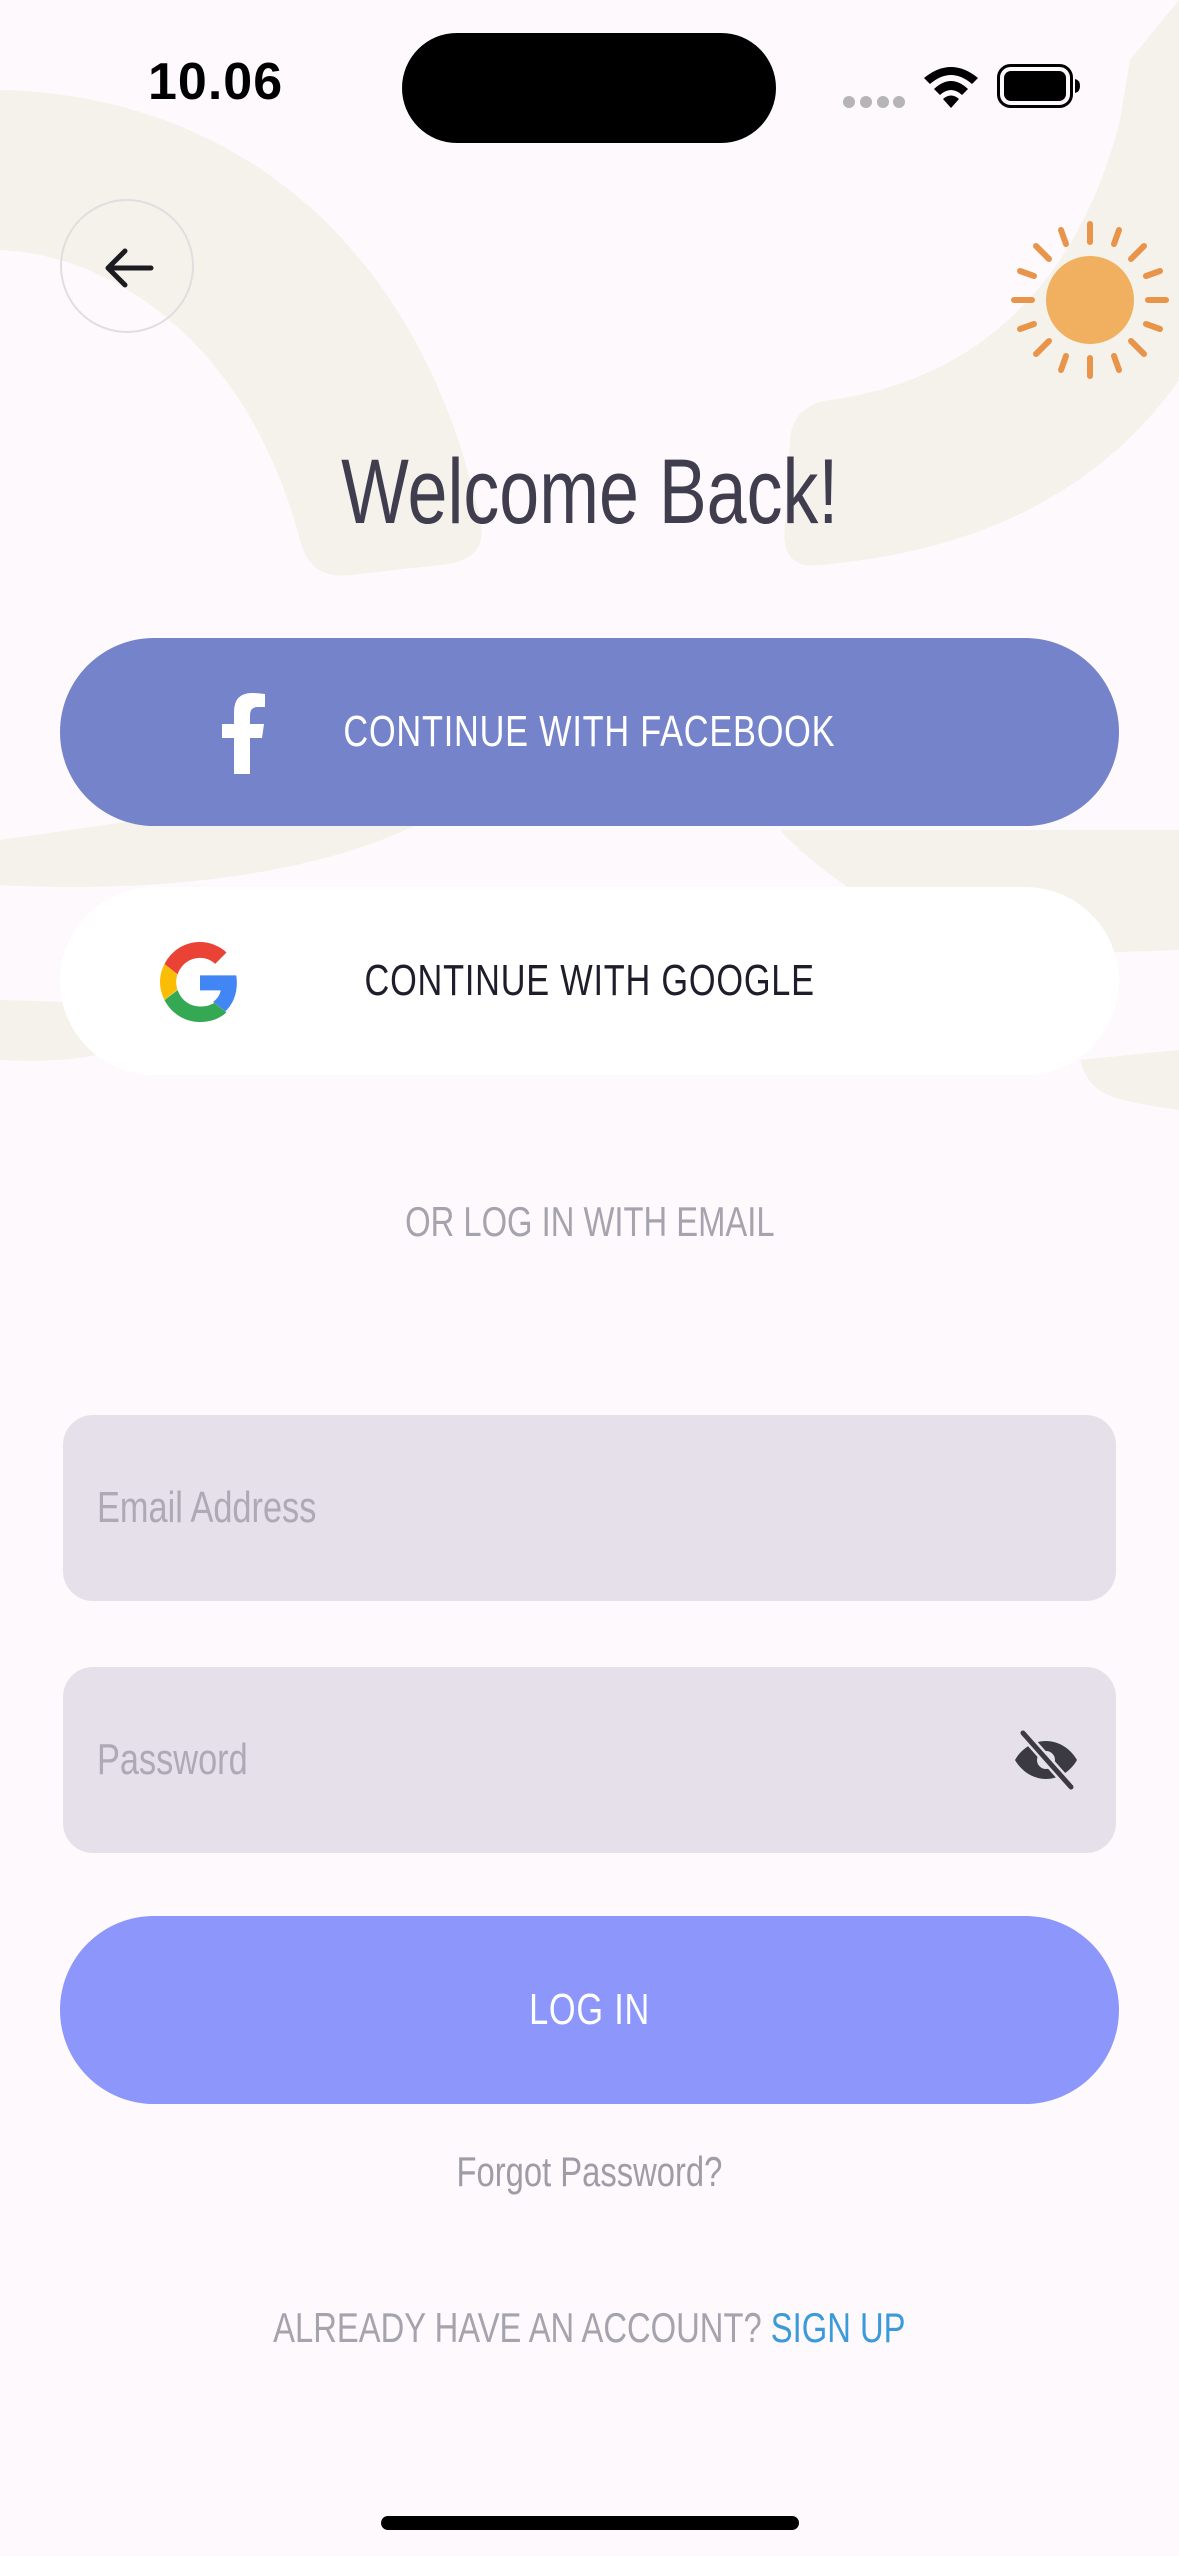 The width and height of the screenshot is (1179, 2556). Describe the element at coordinates (951, 87) in the screenshot. I see `wifi-icon` at that location.